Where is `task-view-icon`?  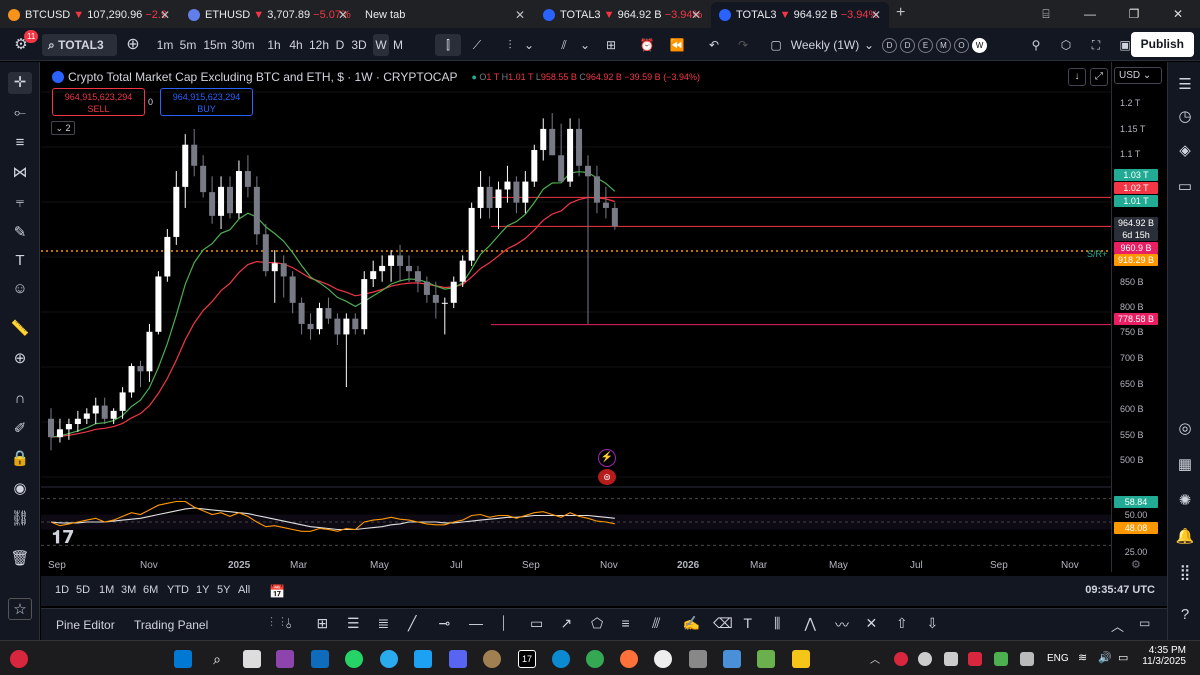
task-view-icon is located at coordinates (252, 659).